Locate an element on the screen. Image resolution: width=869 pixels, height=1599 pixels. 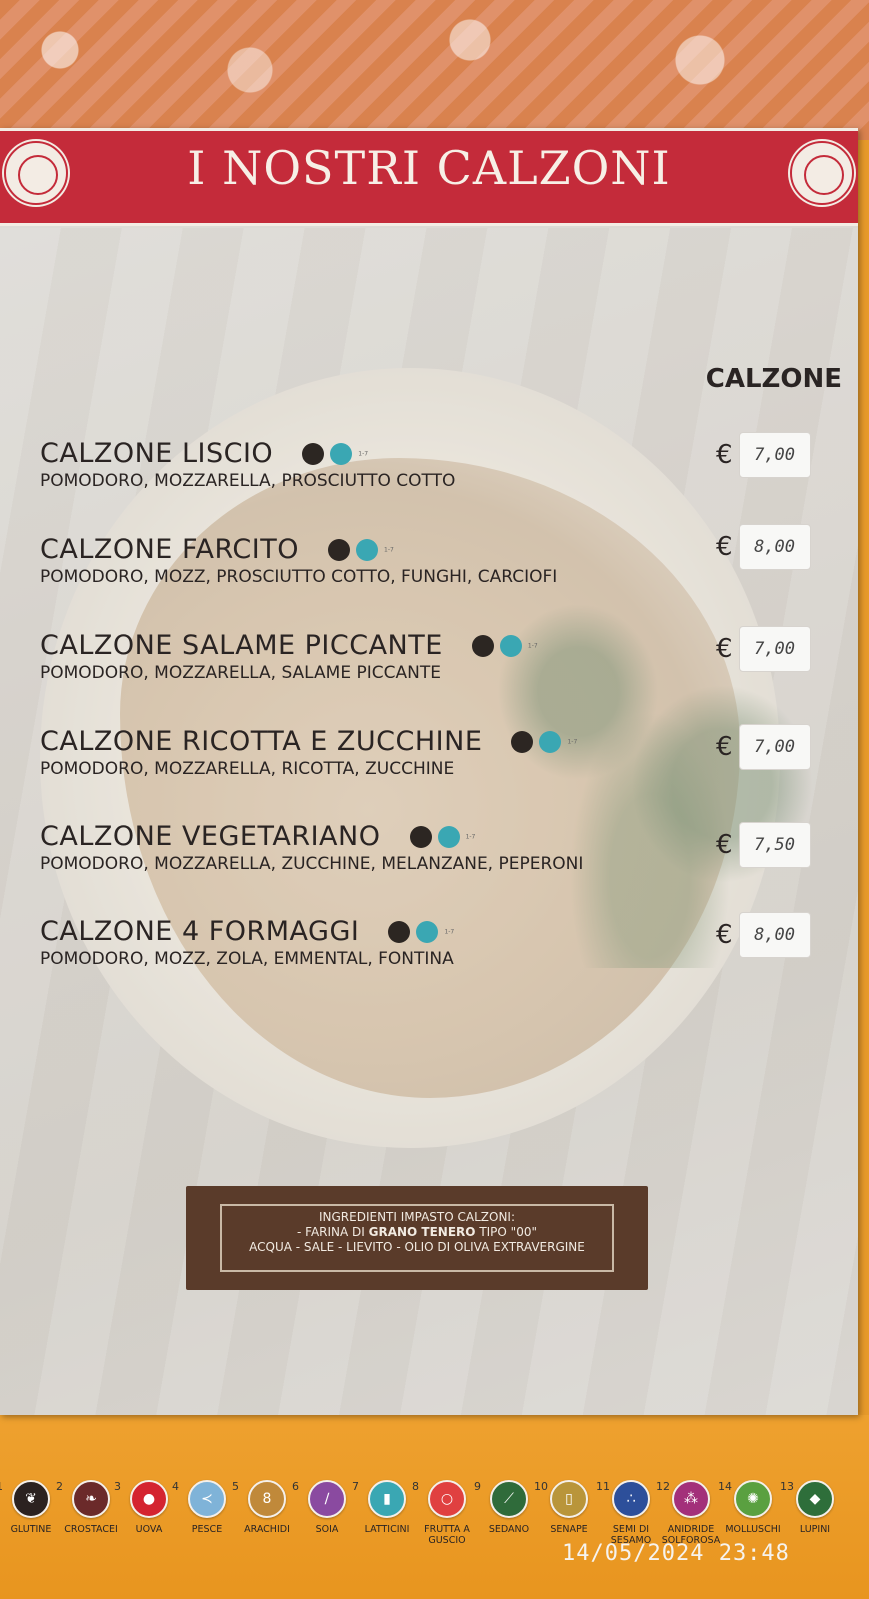
sesame-icon: ∴ is located at coordinates (631, 1499).